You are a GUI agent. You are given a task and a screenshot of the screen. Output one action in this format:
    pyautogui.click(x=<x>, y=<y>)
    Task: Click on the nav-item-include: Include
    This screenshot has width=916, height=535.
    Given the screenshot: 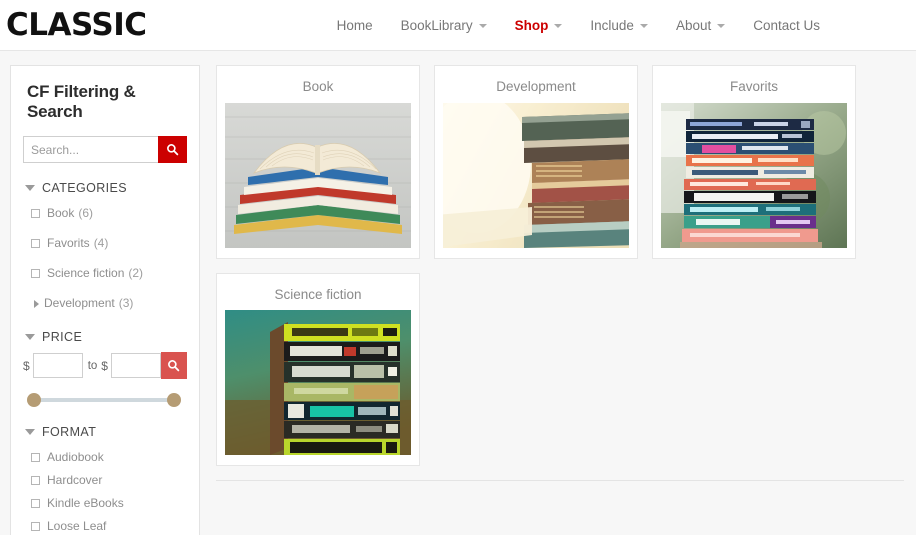 What is the action you would take?
    pyautogui.click(x=619, y=25)
    